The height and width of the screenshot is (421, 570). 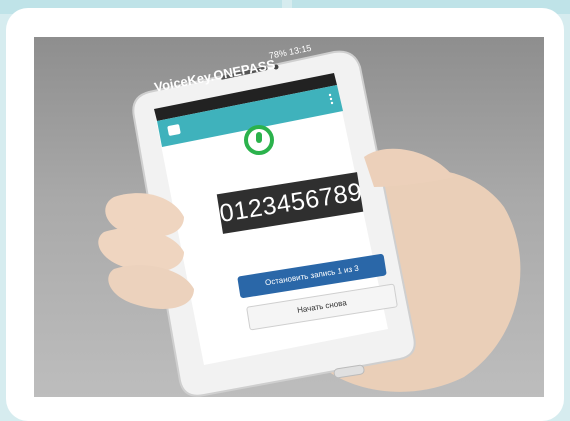 What do you see at coordinates (330, 95) in the screenshot?
I see `overflow-menu-icon` at bounding box center [330, 95].